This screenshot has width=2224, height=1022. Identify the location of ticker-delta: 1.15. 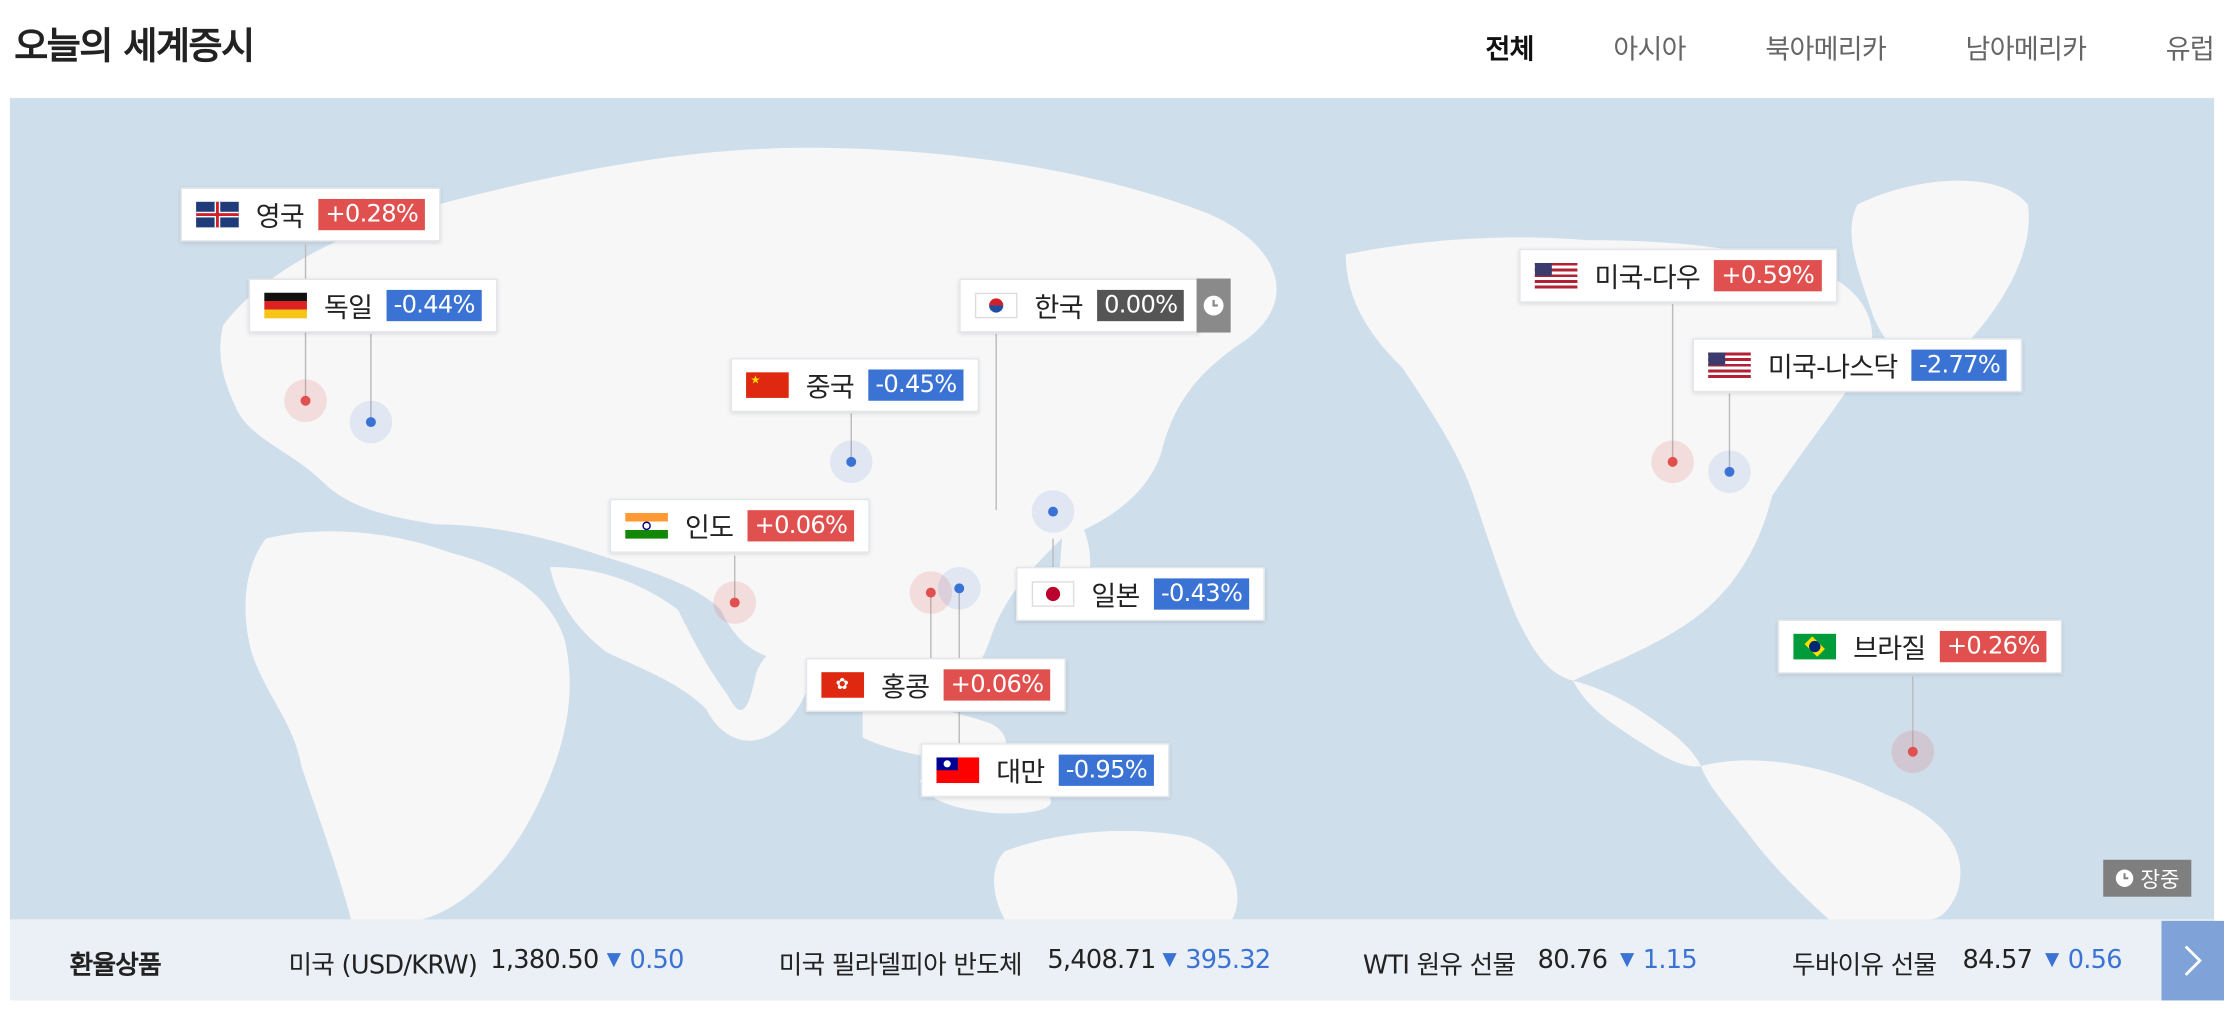
(1670, 960).